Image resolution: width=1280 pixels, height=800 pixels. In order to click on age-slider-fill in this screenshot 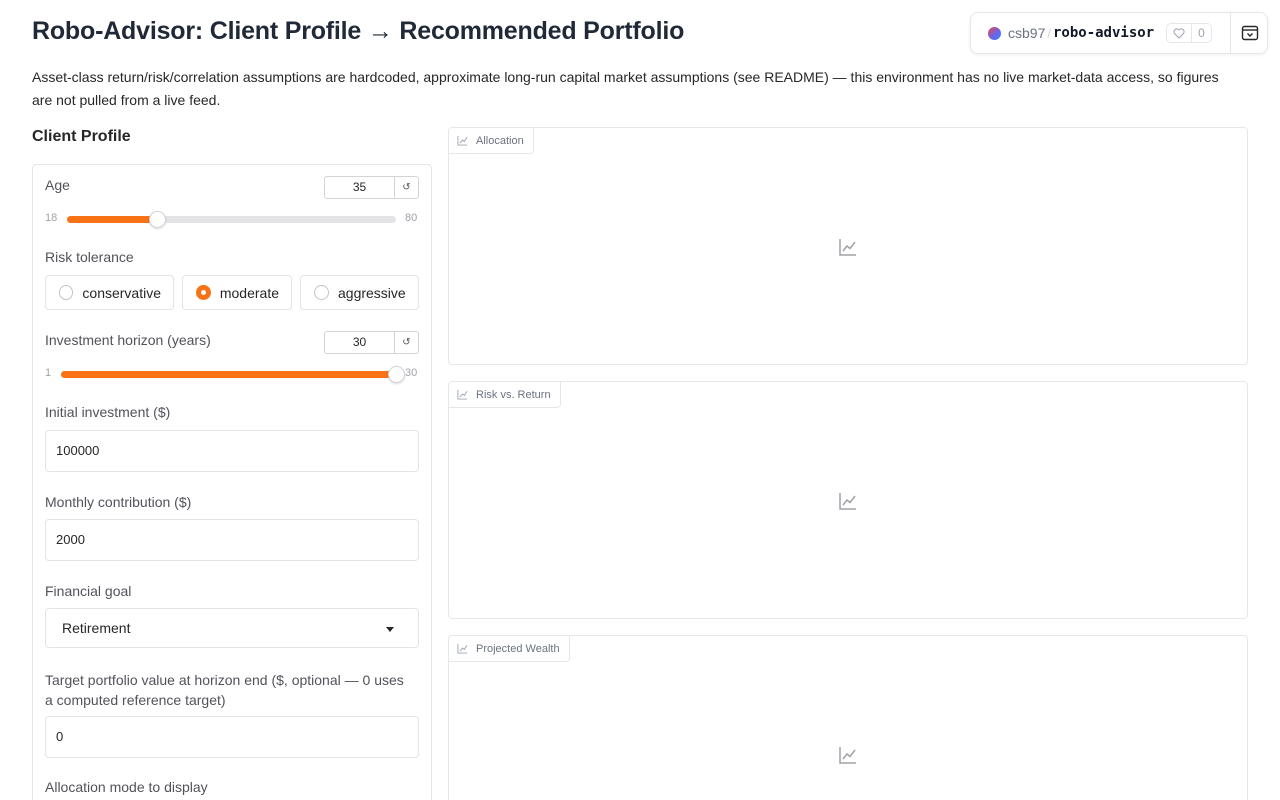, I will do `click(112, 219)`.